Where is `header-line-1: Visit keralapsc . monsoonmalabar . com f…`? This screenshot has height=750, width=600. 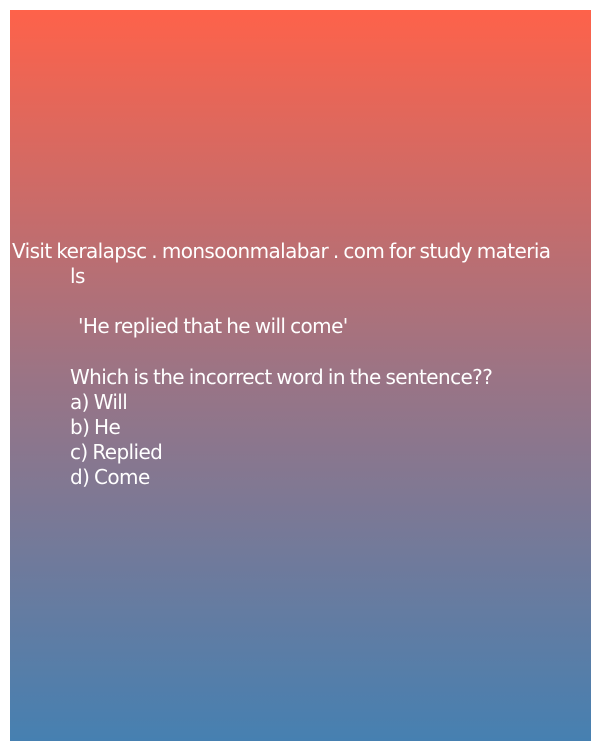 header-line-1: Visit keralapsc . monsoonmalabar . com f… is located at coordinates (281, 251).